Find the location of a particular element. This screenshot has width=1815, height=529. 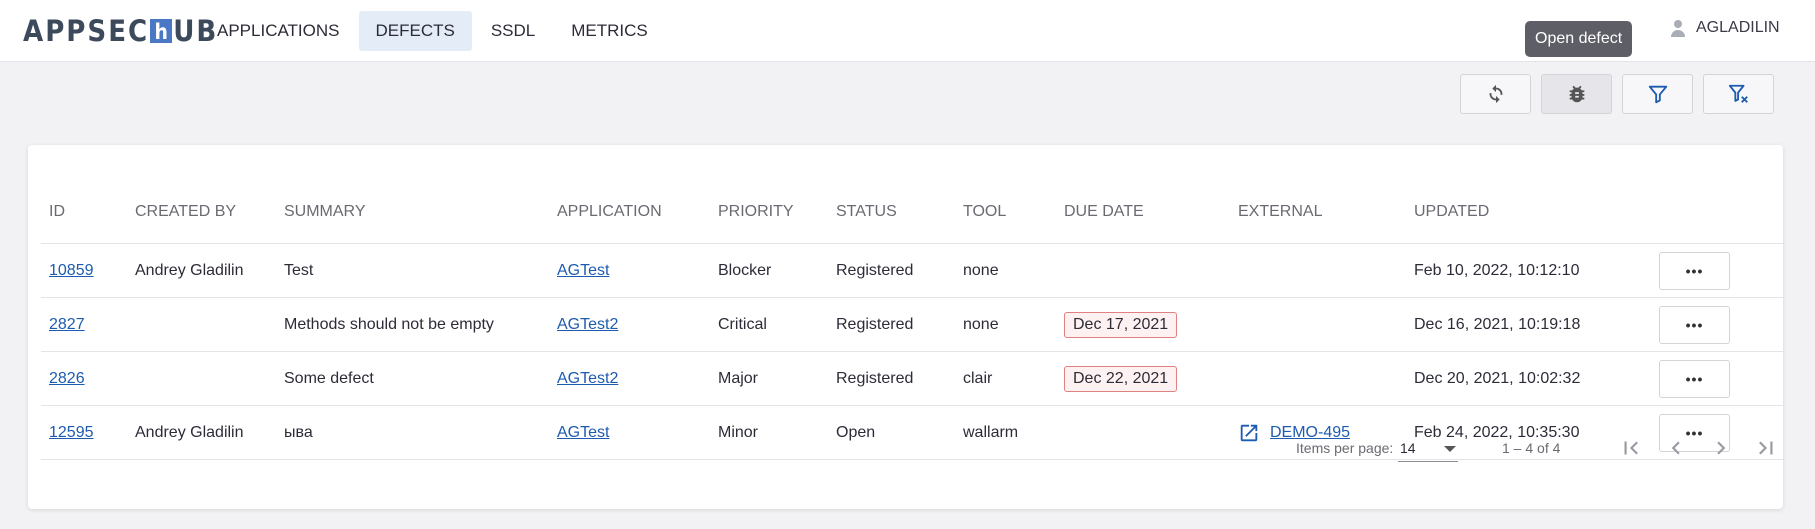

prev-page-button is located at coordinates (1676, 448).